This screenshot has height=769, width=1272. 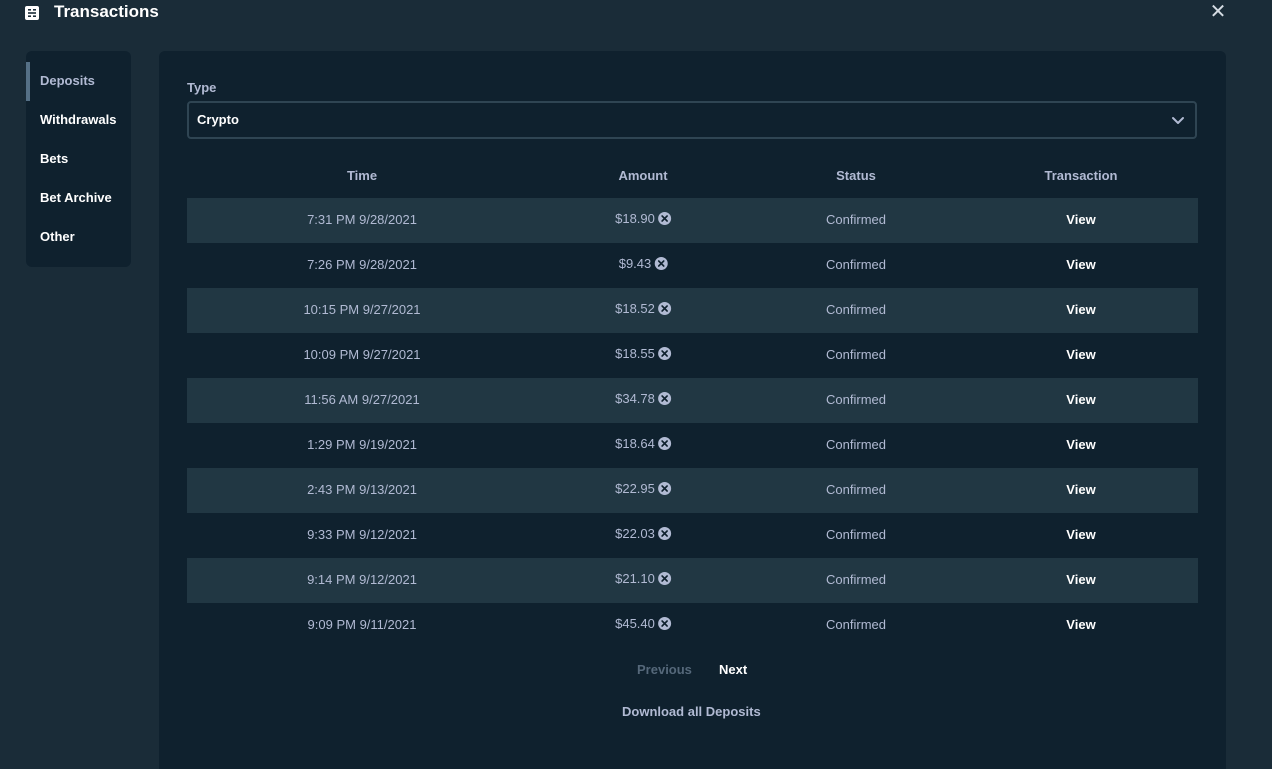 I want to click on amount-cell: $18.90, so click(x=643, y=218).